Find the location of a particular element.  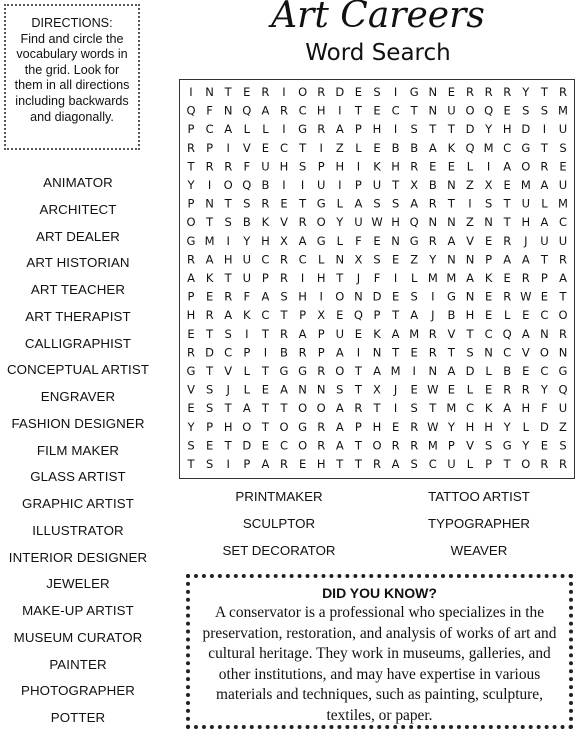

grid-letter: U is located at coordinates (265, 166).